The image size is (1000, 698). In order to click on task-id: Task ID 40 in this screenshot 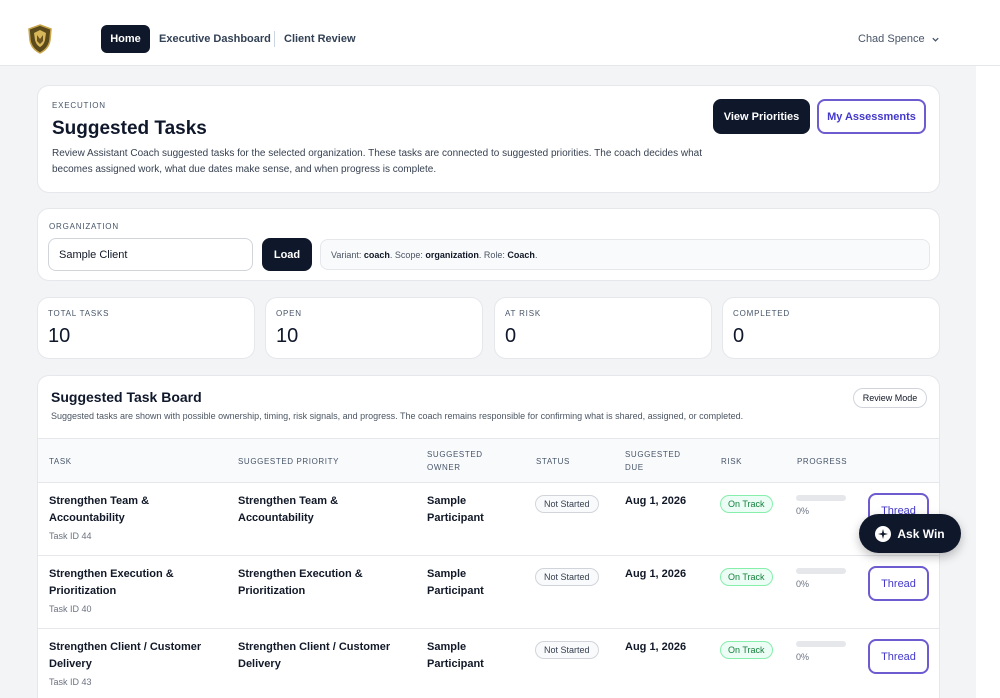, I will do `click(70, 609)`.